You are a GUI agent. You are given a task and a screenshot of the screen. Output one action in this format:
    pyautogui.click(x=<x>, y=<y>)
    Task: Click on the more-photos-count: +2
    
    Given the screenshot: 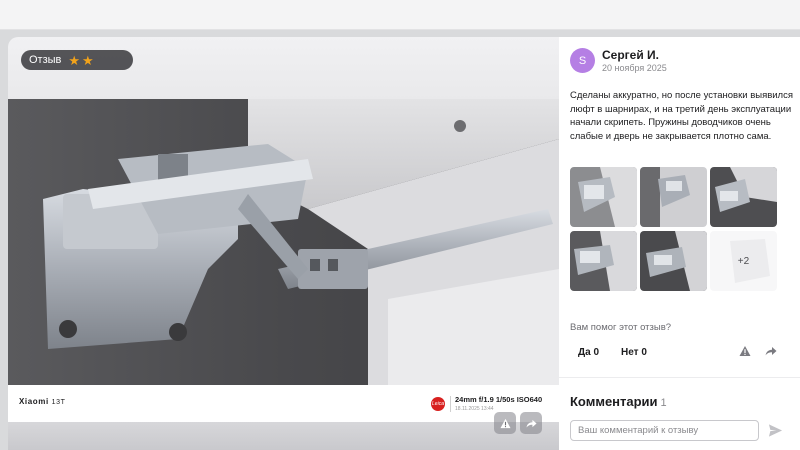 What is the action you would take?
    pyautogui.click(x=743, y=261)
    